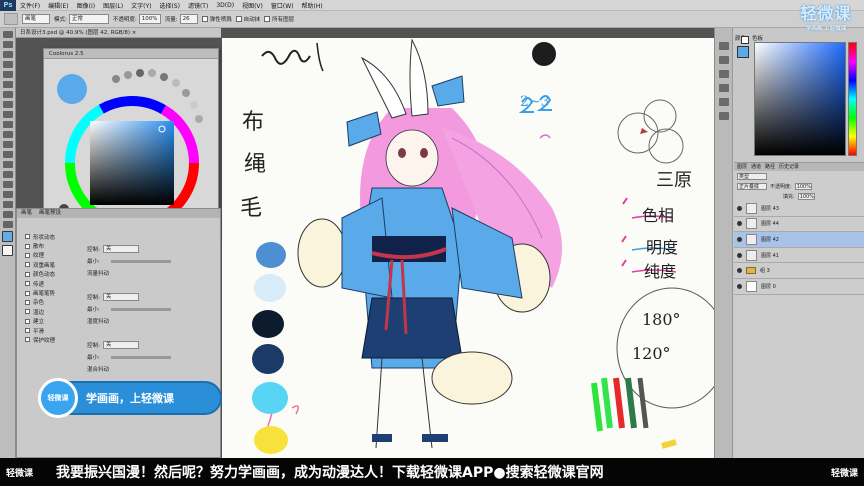 This screenshot has height=486, width=864. Describe the element at coordinates (757, 38) in the screenshot. I see `tab-swatches: 色板` at that location.